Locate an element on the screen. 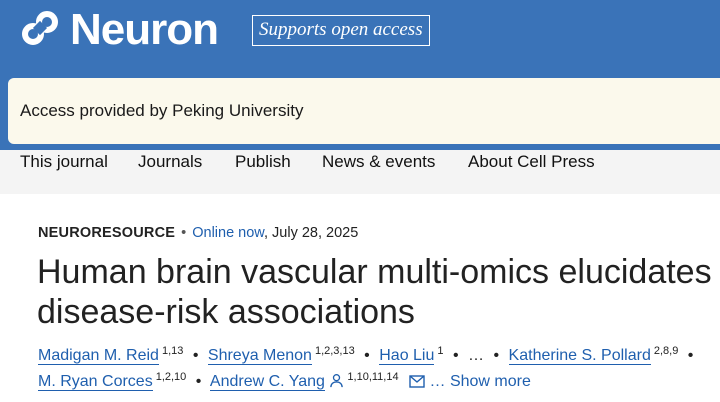  show-more-authors-button: … Show more is located at coordinates (480, 381).